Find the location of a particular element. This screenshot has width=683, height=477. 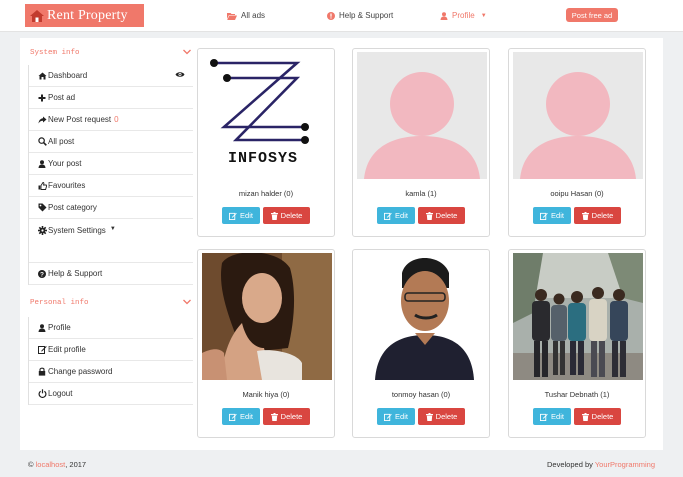

sidebar-item-label: System Settings is located at coordinates (77, 230).